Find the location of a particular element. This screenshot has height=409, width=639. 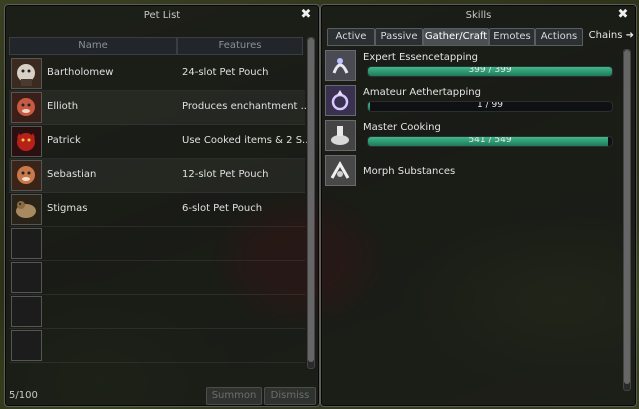

skill-row-aethertapping: Amateur Aethertapping 1 / 99 is located at coordinates (470, 101).